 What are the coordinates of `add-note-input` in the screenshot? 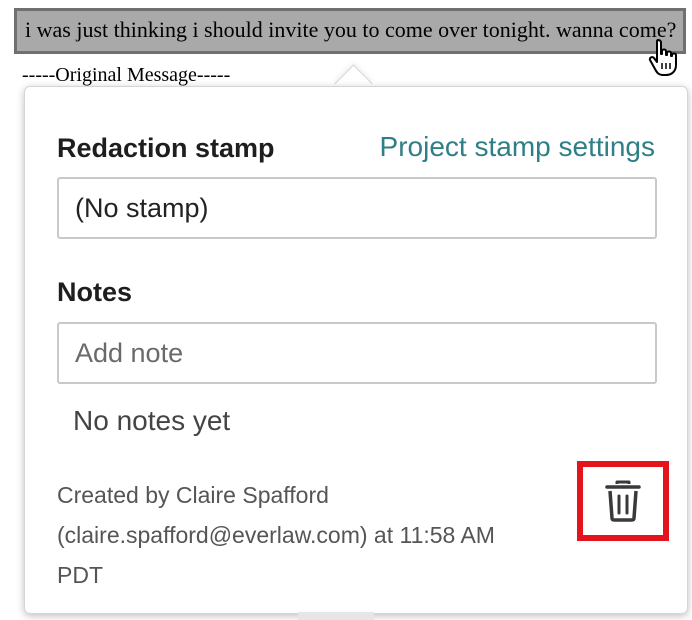 It's located at (357, 353).